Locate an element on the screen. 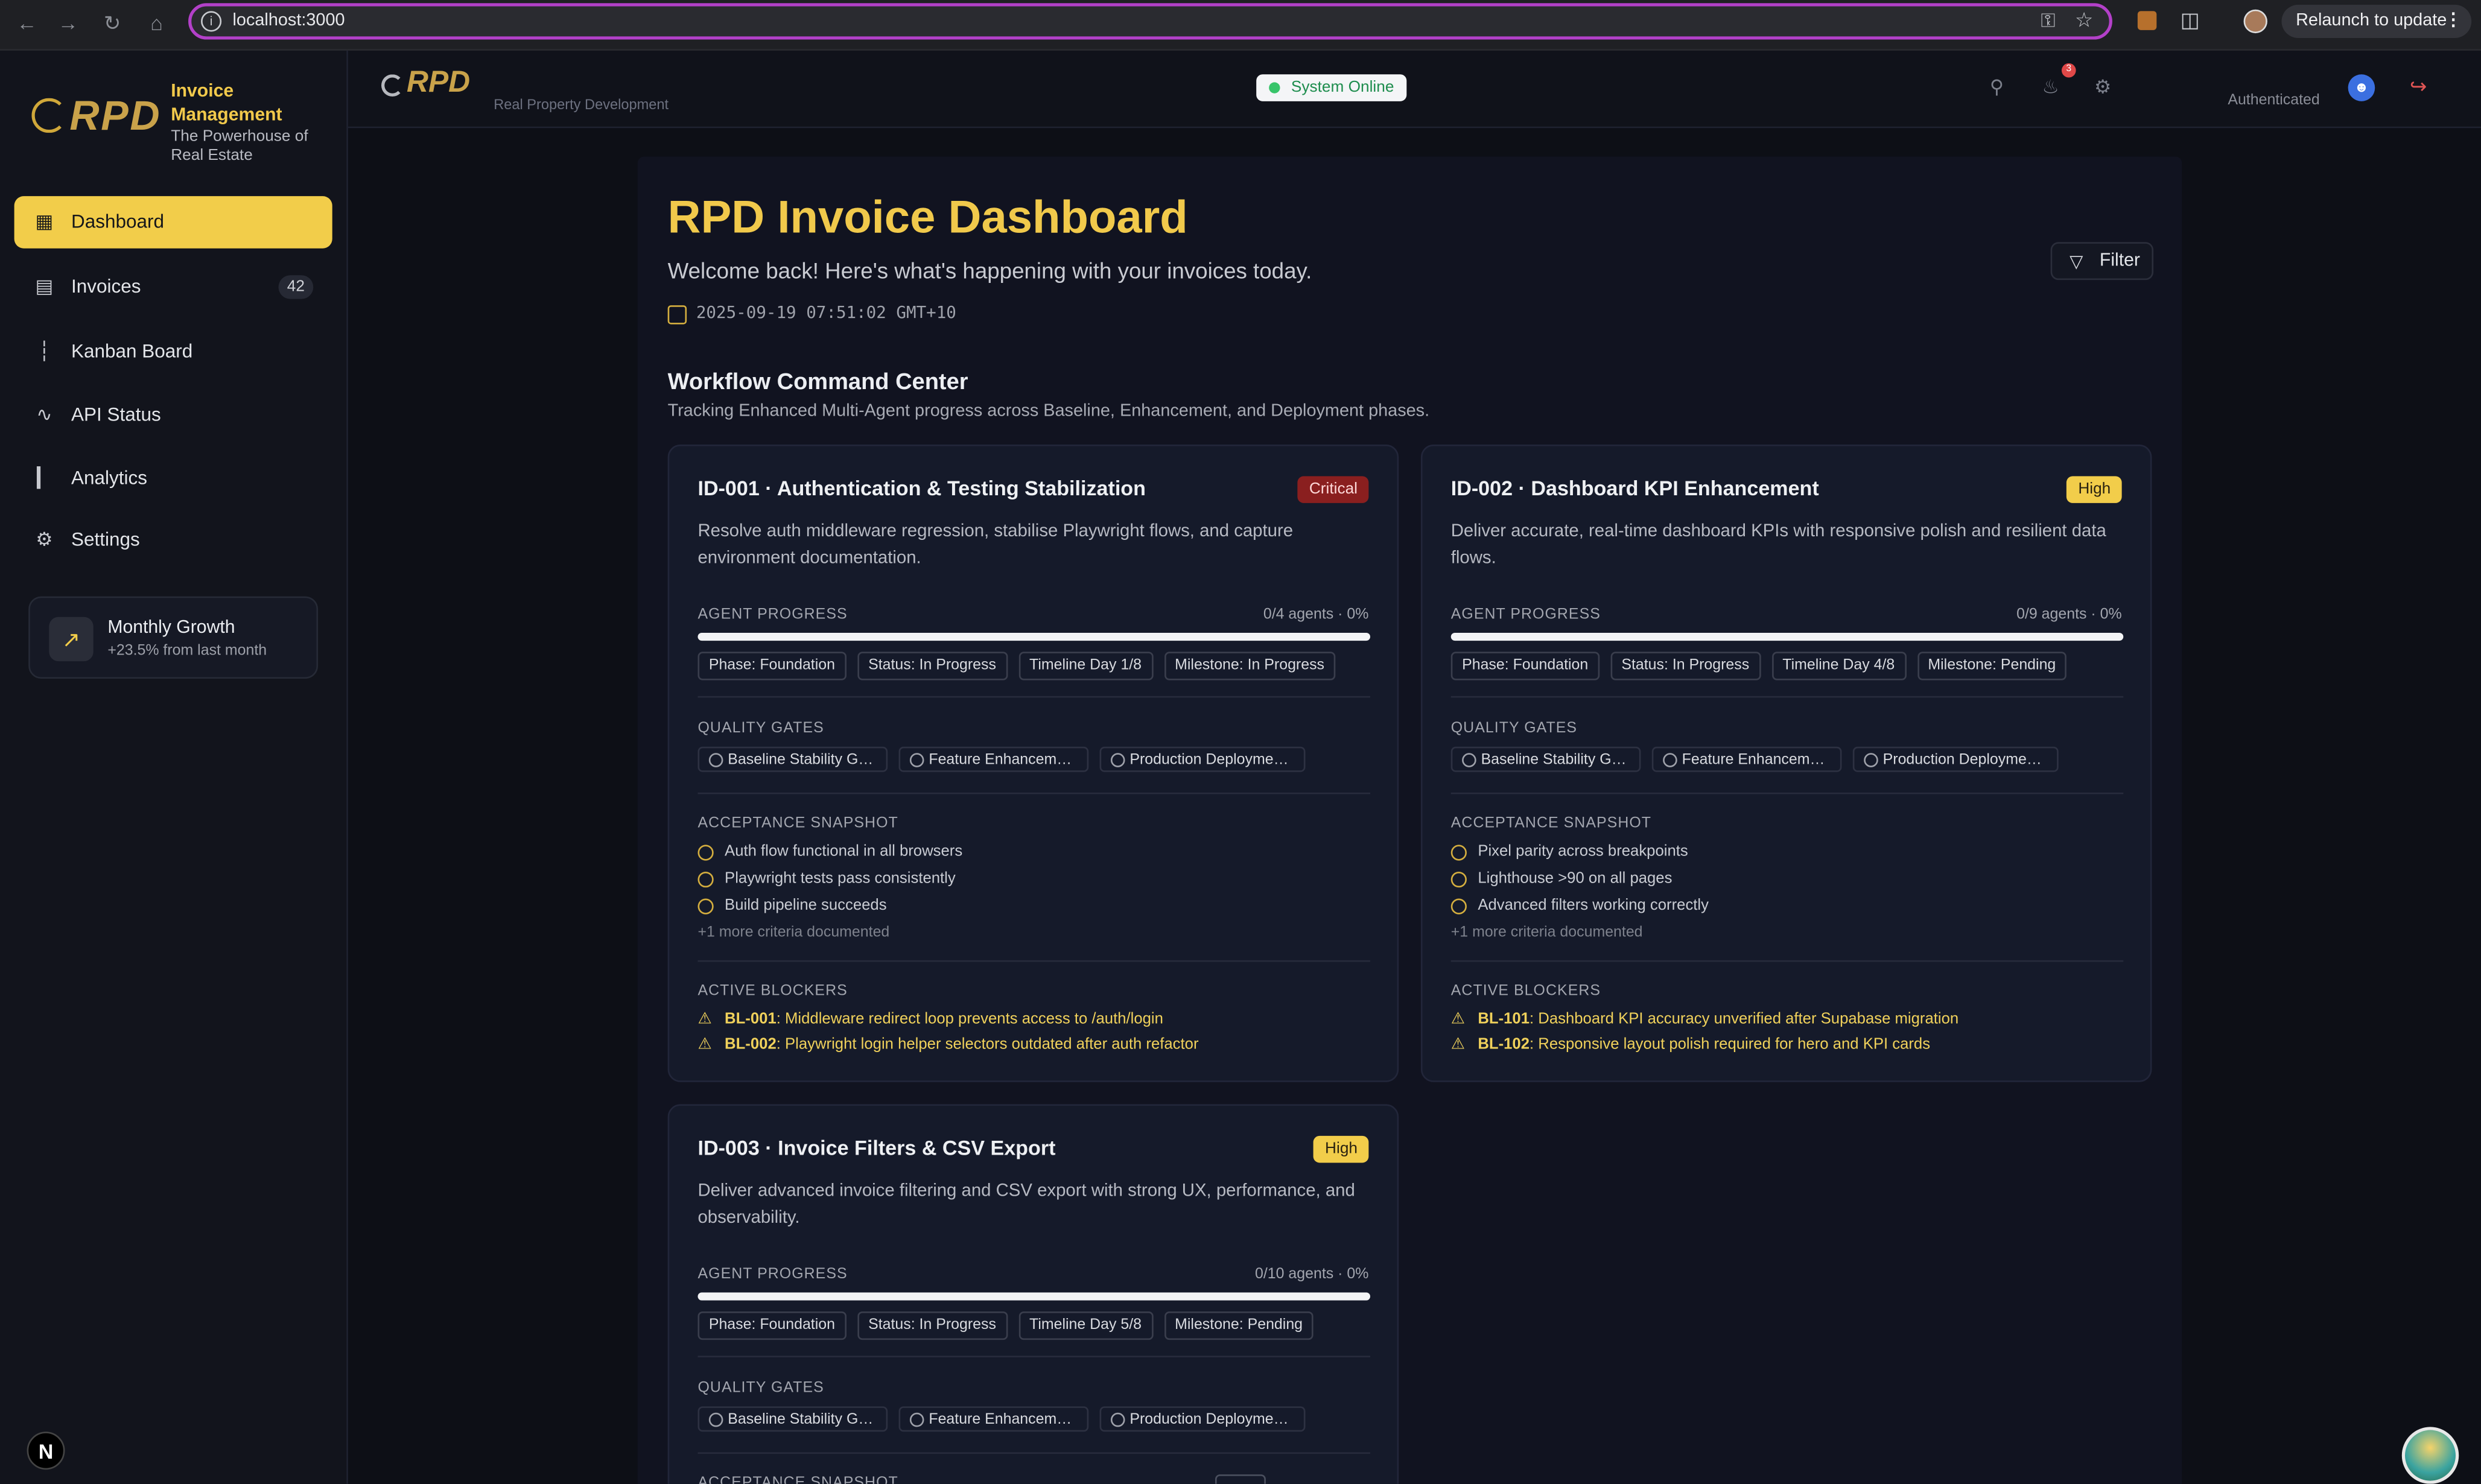  home-icon: ⌂ is located at coordinates (156, 24).